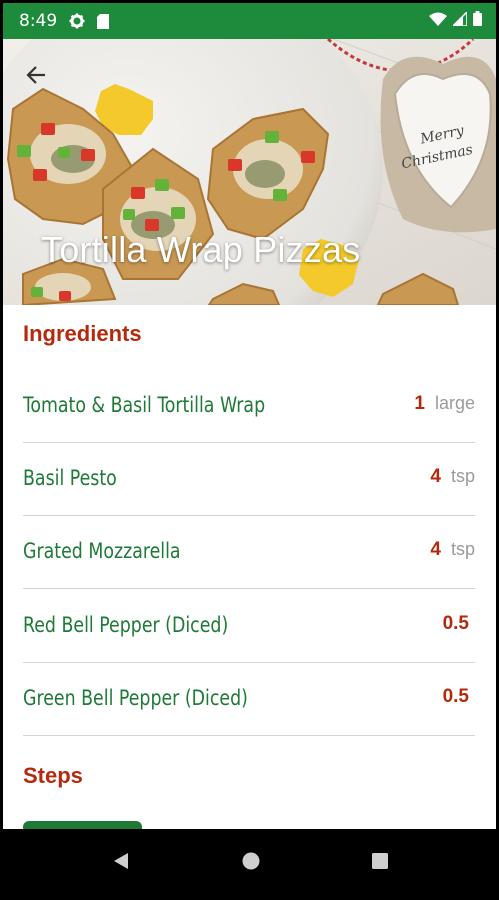 The image size is (499, 900). Describe the element at coordinates (249, 552) in the screenshot. I see `ingredient-row: Grated Mozzarella 4 tsp` at that location.